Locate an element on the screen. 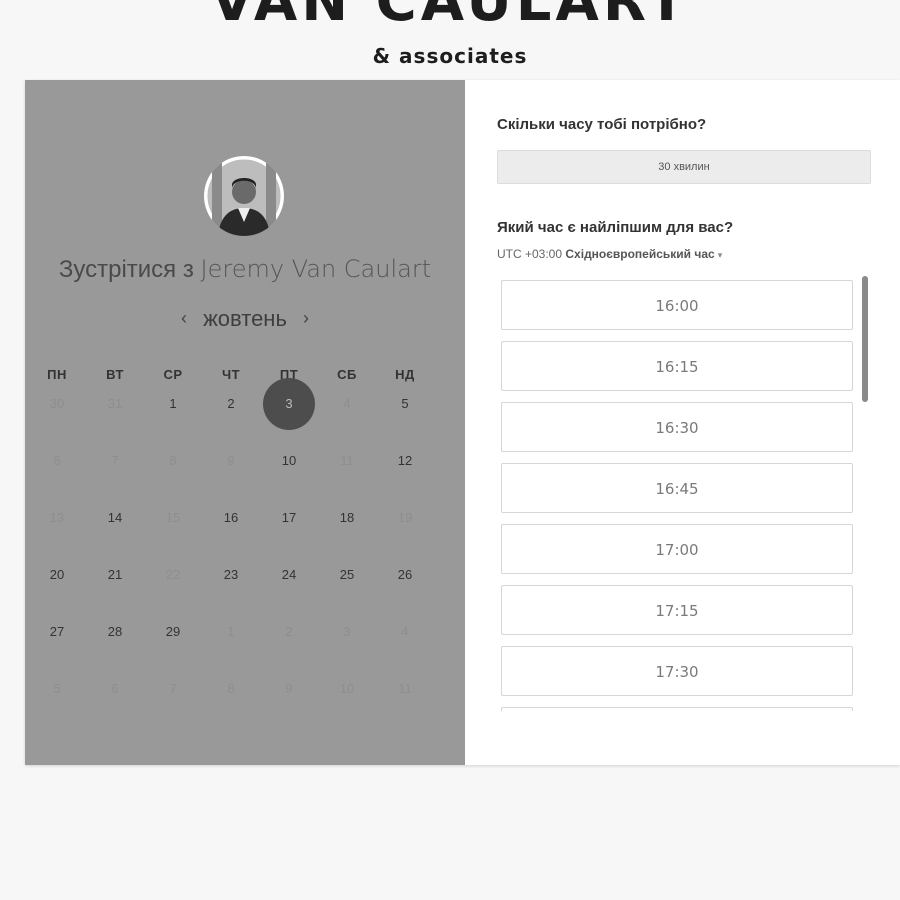  calendar-day: 3 is located at coordinates (347, 631).